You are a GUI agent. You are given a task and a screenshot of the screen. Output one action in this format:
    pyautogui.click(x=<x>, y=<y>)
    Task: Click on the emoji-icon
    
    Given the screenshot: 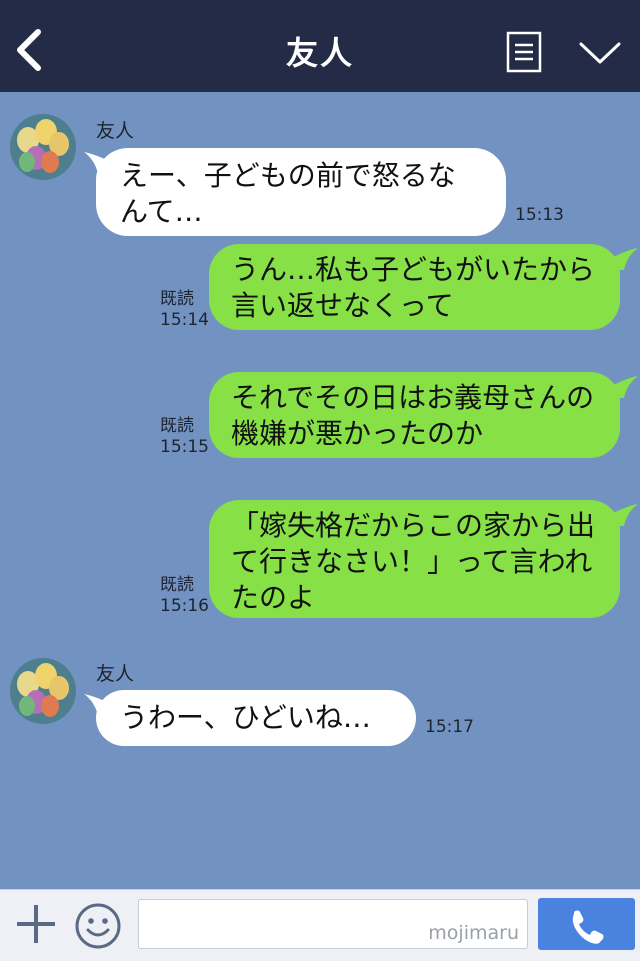 What is the action you would take?
    pyautogui.click(x=98, y=926)
    